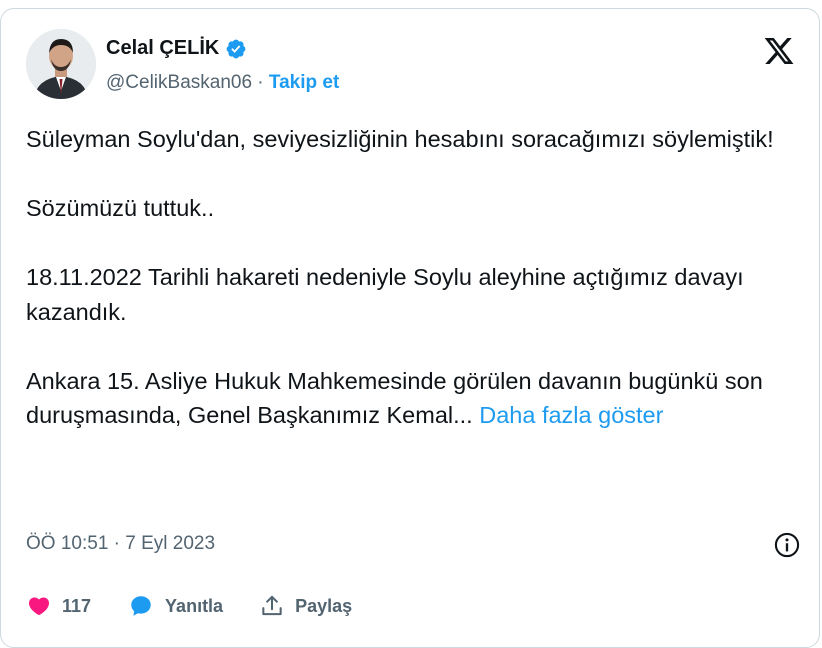  What do you see at coordinates (194, 605) in the screenshot?
I see `reply-label: Yanıtla` at bounding box center [194, 605].